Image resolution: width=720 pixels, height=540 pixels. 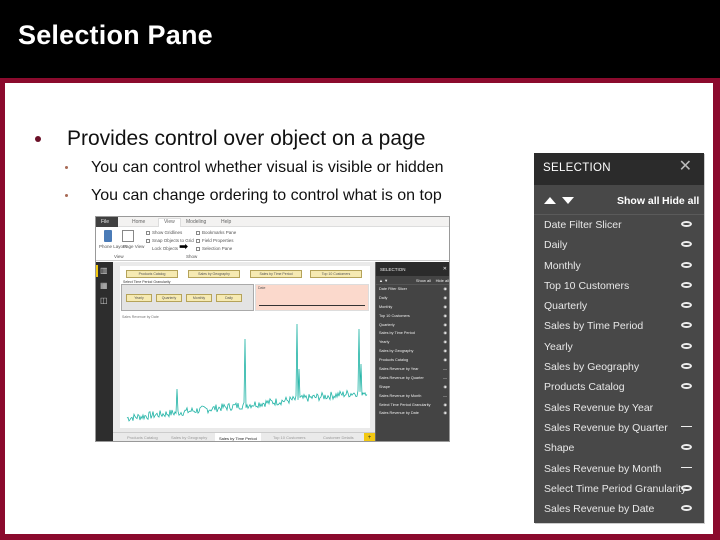 What do you see at coordinates (139, 298) in the screenshot?
I see `slicer-button: Yearly` at bounding box center [139, 298].